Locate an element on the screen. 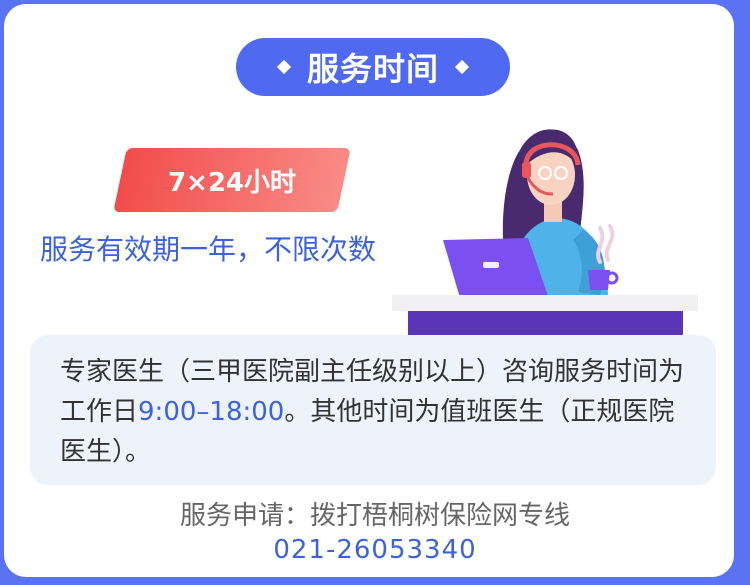  section-title: 服务时间 is located at coordinates (372, 69).